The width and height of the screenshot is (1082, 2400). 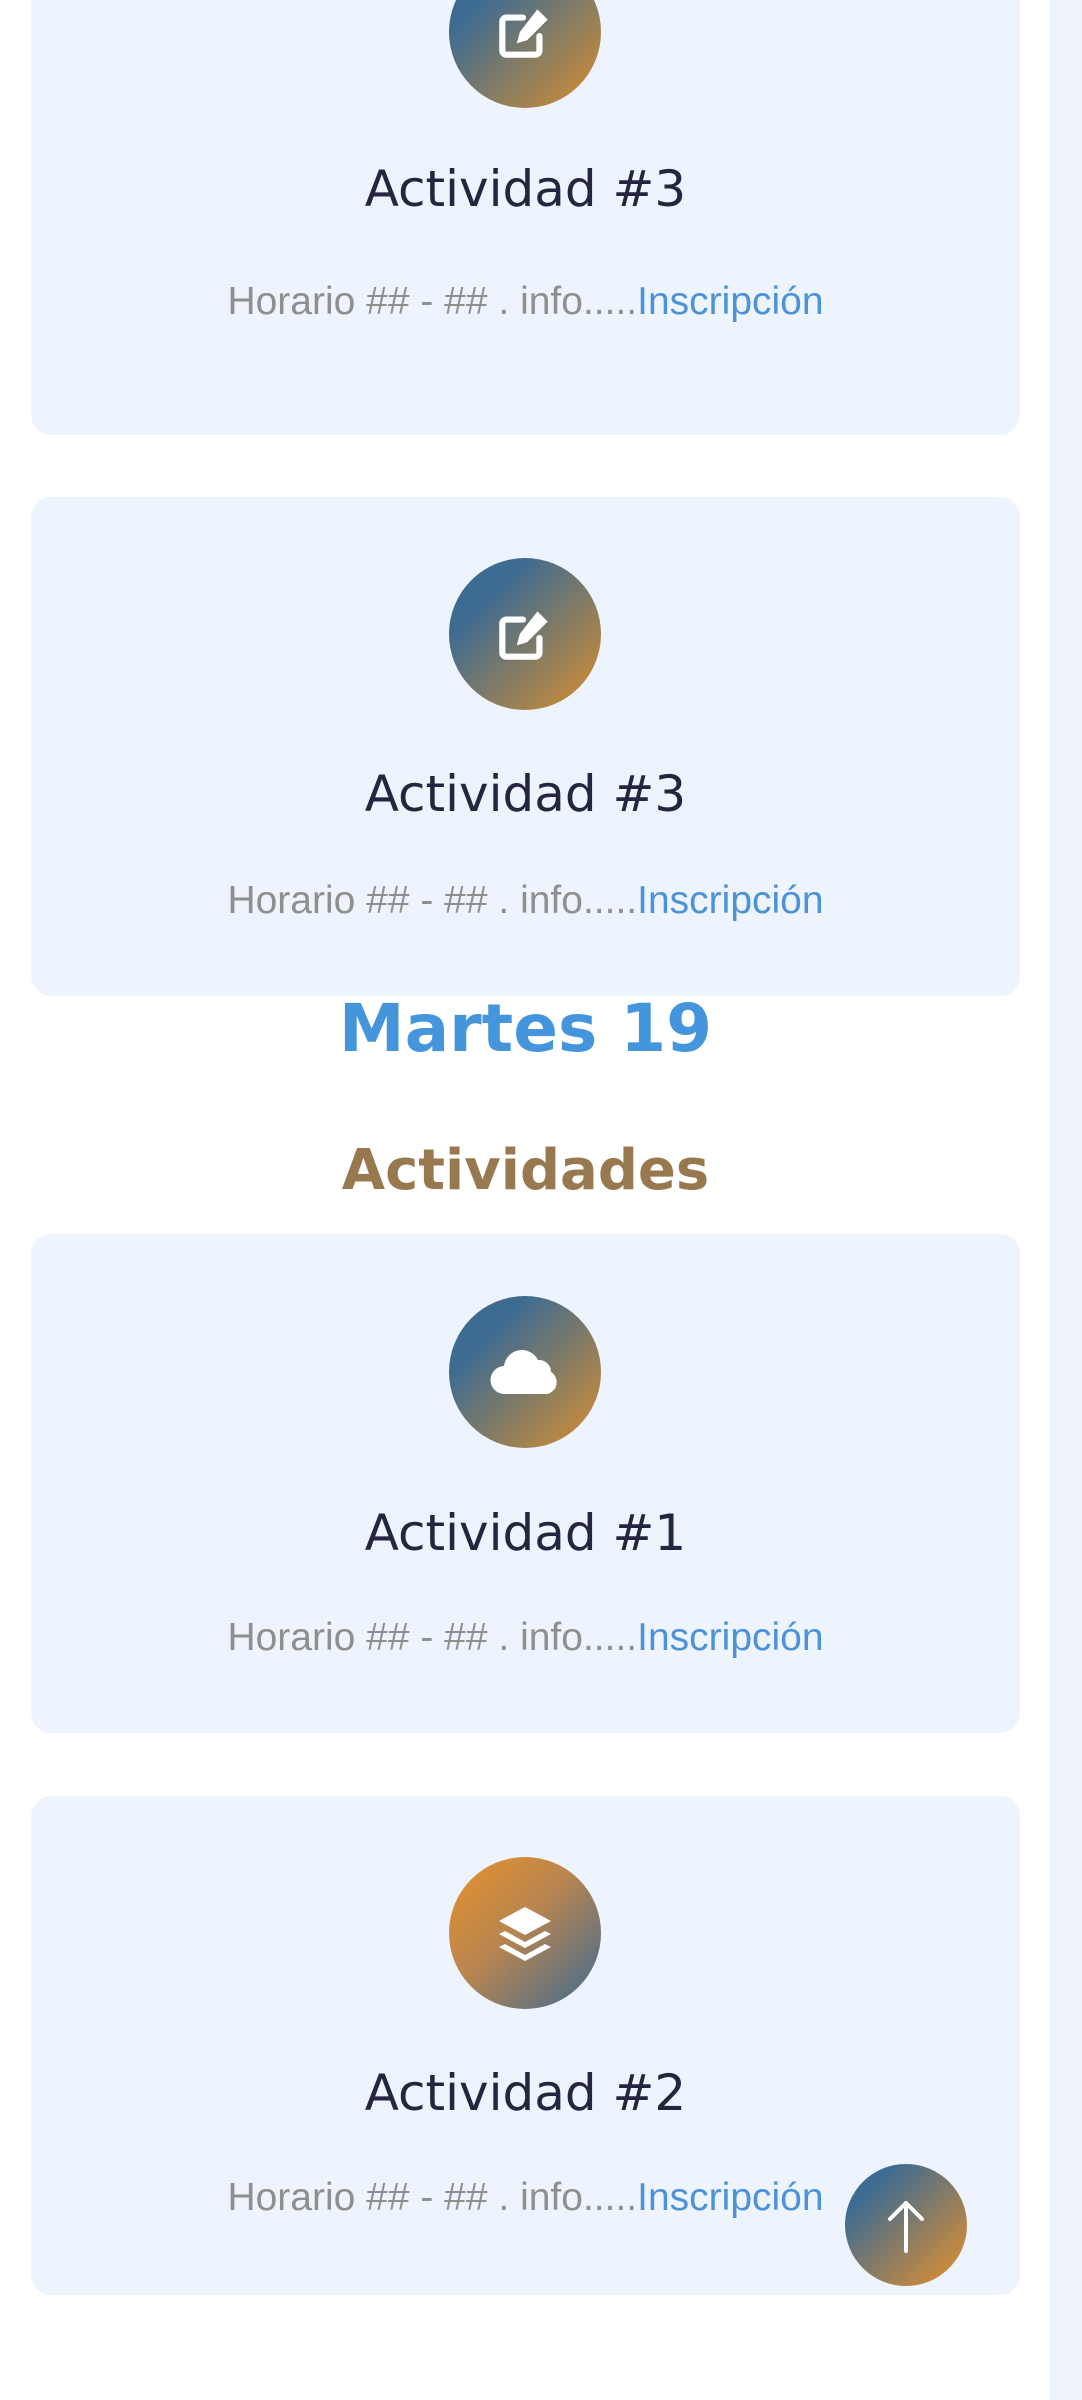 What do you see at coordinates (525, 1170) in the screenshot?
I see `section-heading: Actividades` at bounding box center [525, 1170].